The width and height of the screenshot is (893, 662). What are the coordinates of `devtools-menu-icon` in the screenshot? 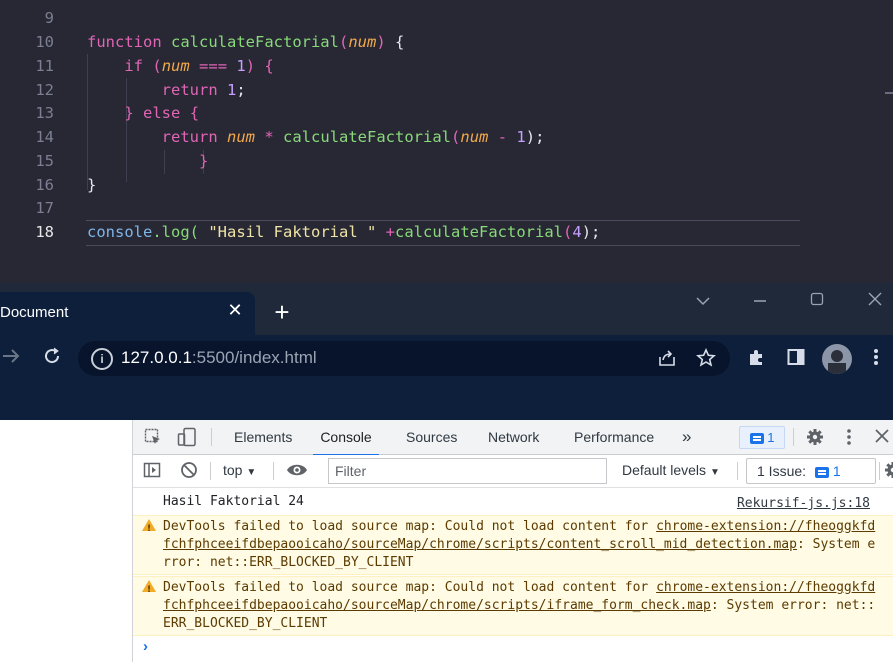 It's located at (849, 438).